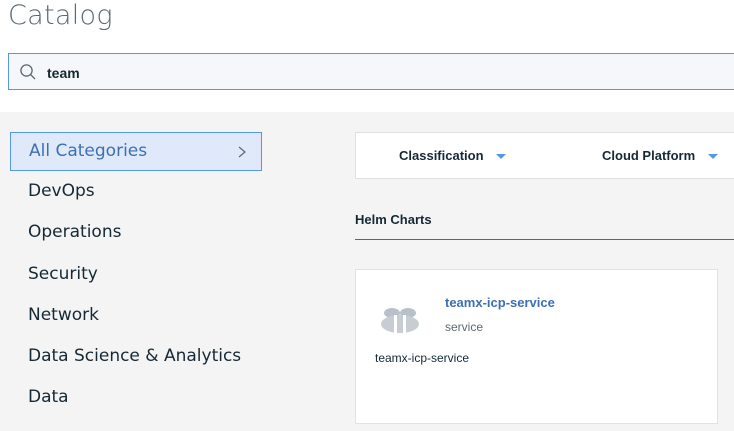 This screenshot has height=431, width=734. Describe the element at coordinates (63, 273) in the screenshot. I see `sidebar-item-label: Security` at that location.